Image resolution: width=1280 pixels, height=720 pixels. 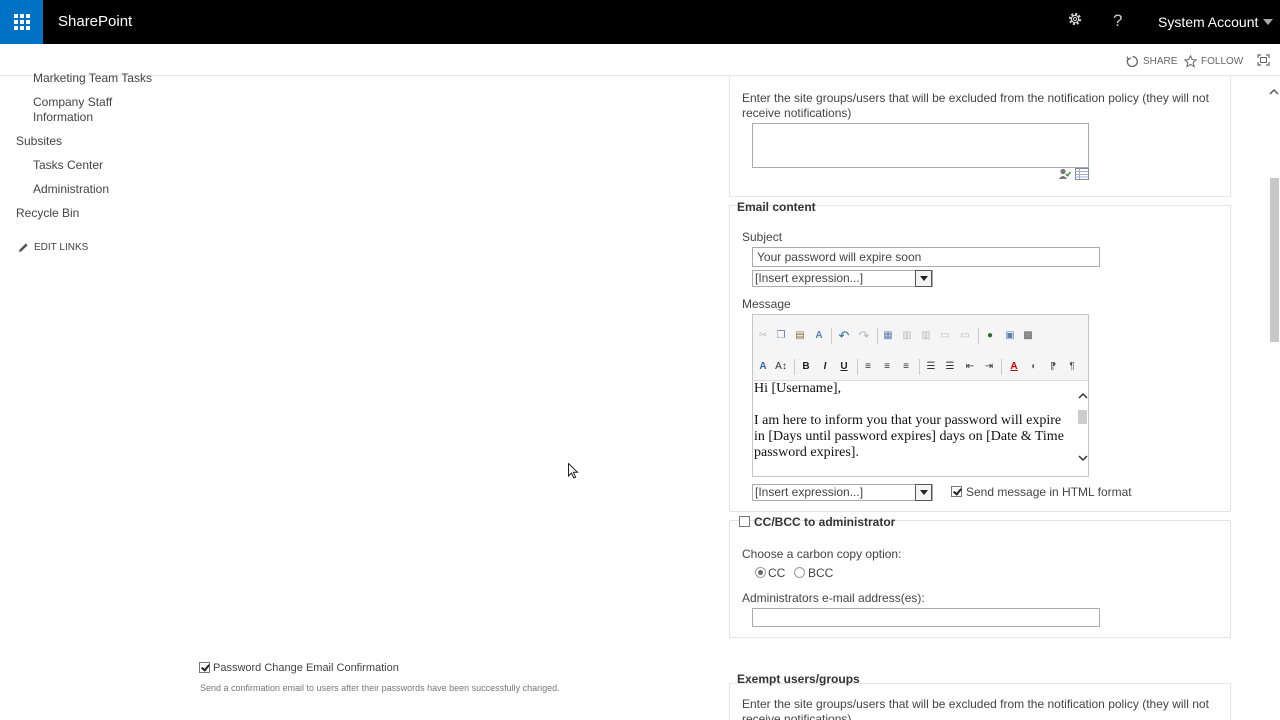 What do you see at coordinates (926, 617) in the screenshot?
I see `admin-email-input` at bounding box center [926, 617].